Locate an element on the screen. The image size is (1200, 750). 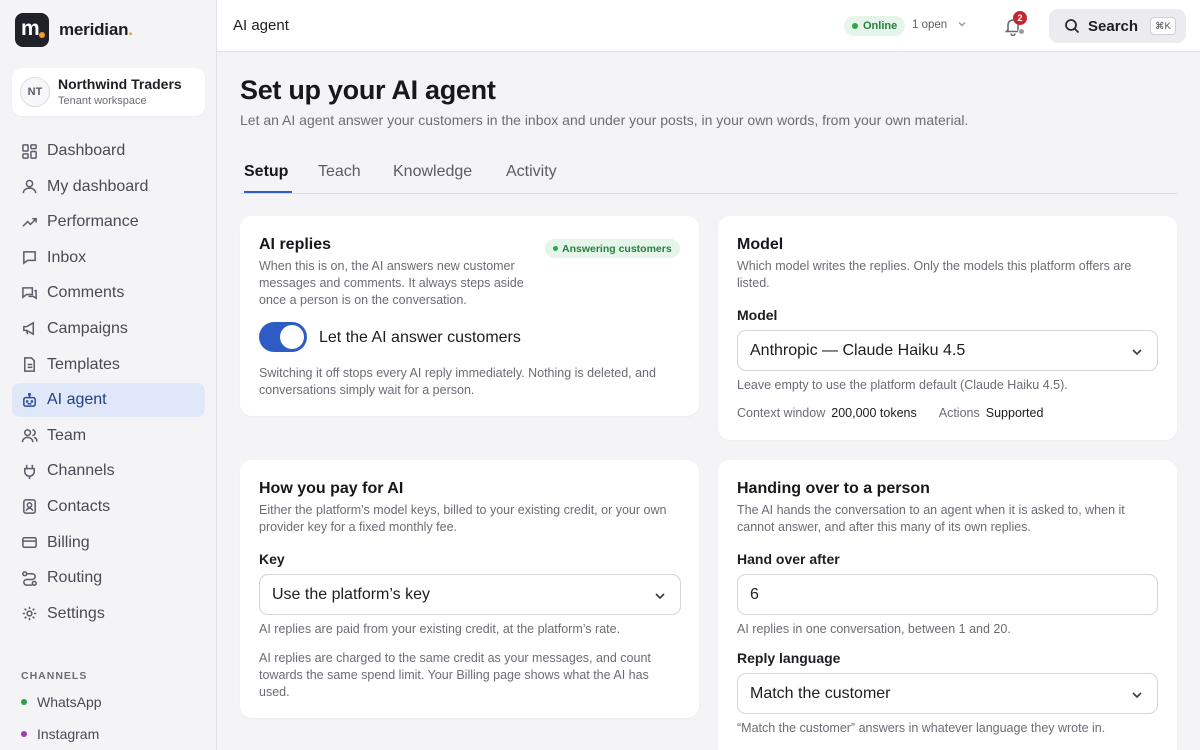
sidebar-item-performance: Performance is located at coordinates (108, 222).